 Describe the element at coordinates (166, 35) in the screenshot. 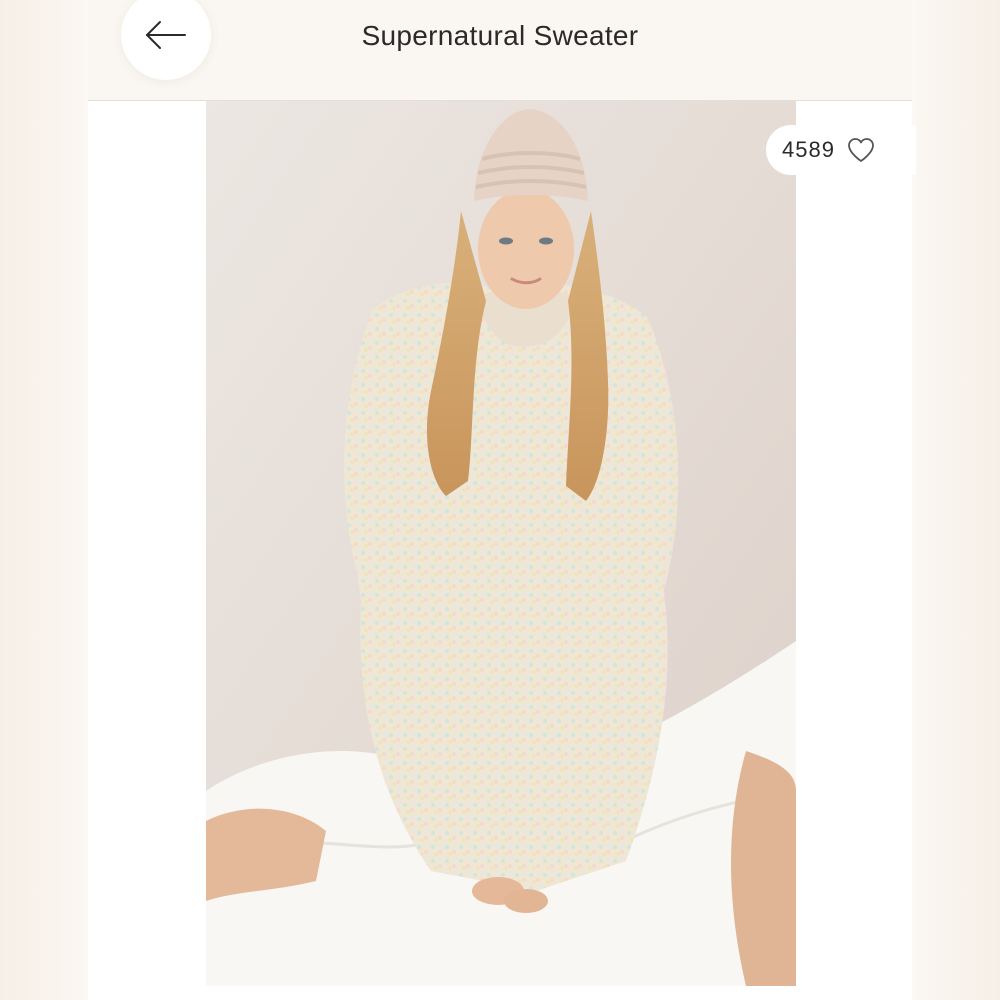

I see `arrow-left-icon` at that location.